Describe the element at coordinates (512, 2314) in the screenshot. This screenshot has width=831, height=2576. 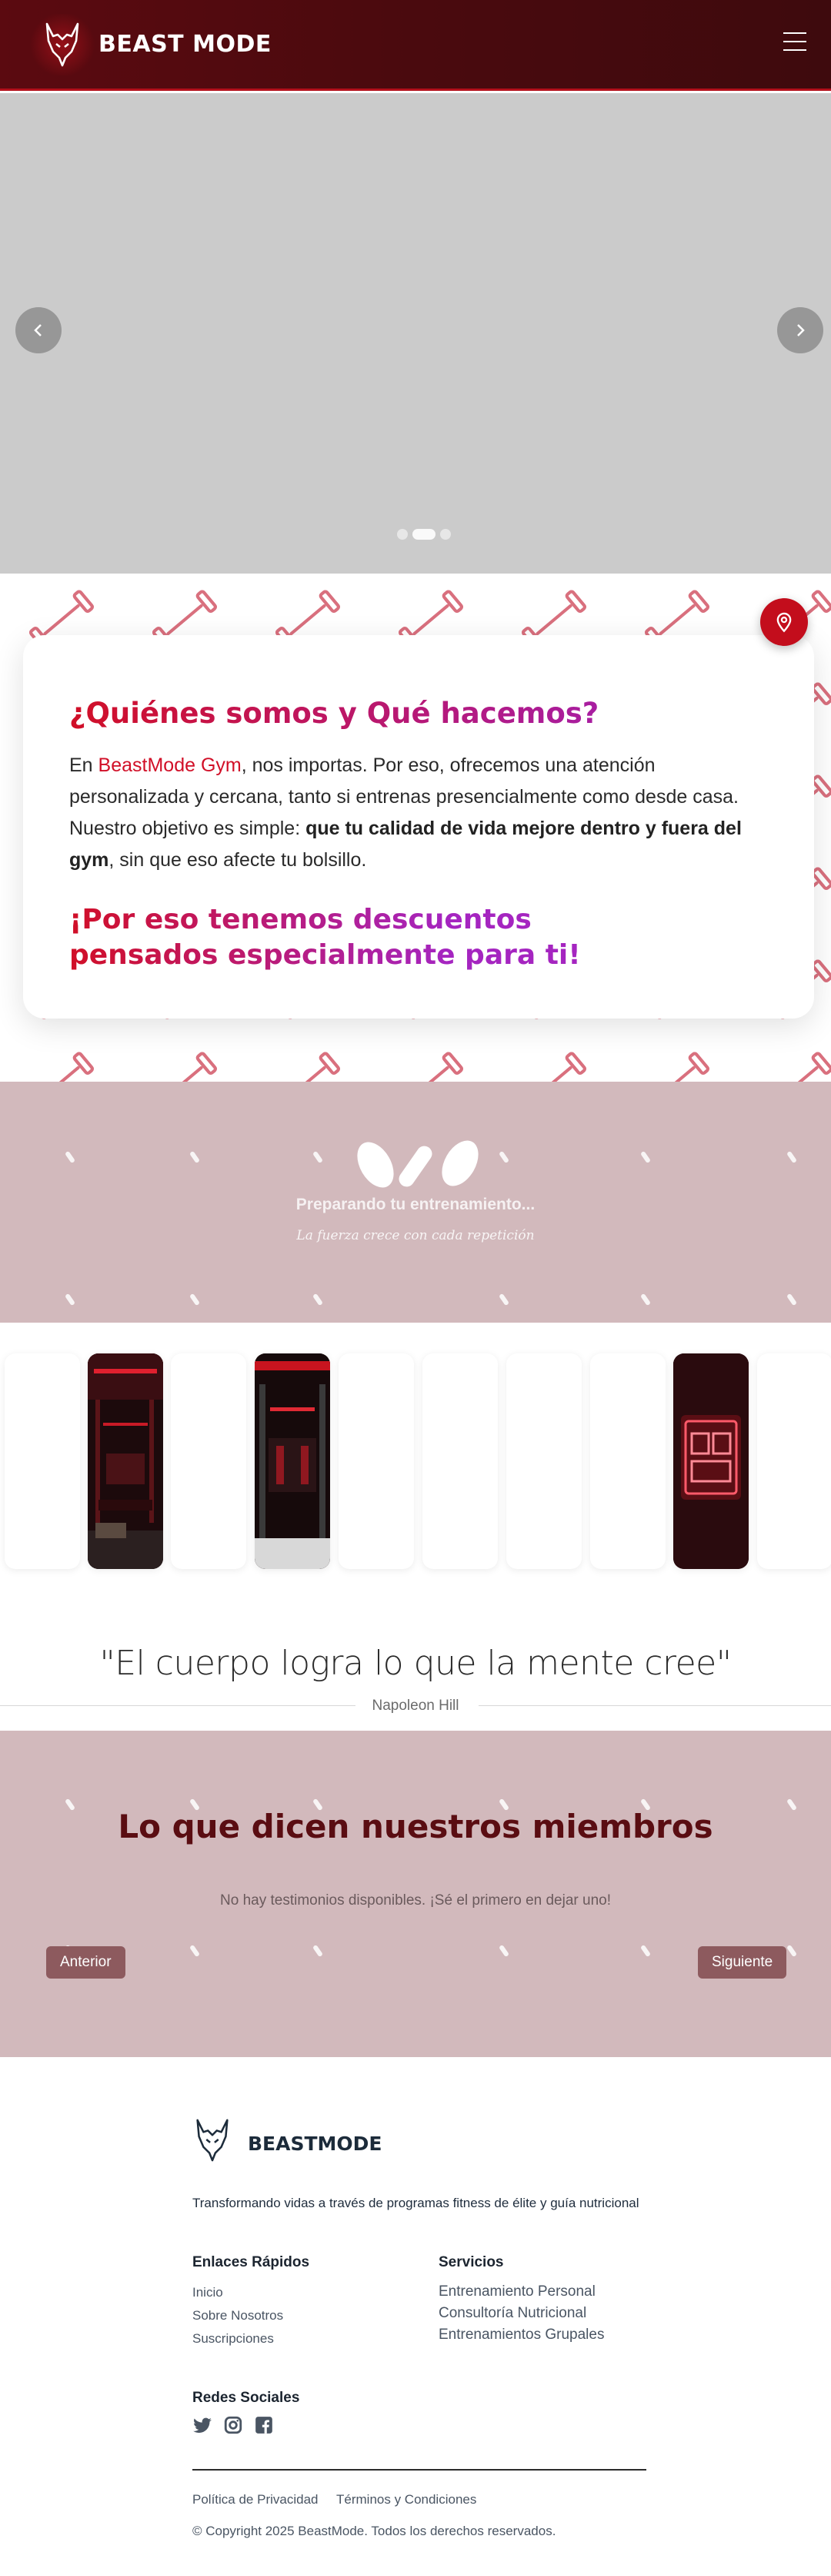
I see `footer-service-nutrition: Consultoría Nutricional` at that location.